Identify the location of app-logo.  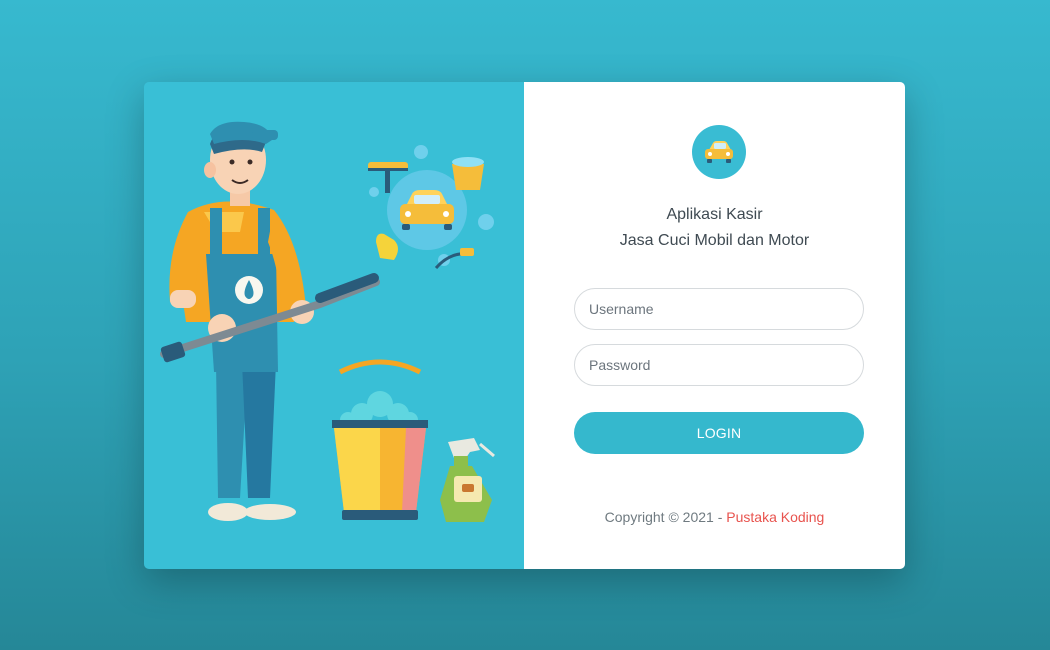
(719, 152).